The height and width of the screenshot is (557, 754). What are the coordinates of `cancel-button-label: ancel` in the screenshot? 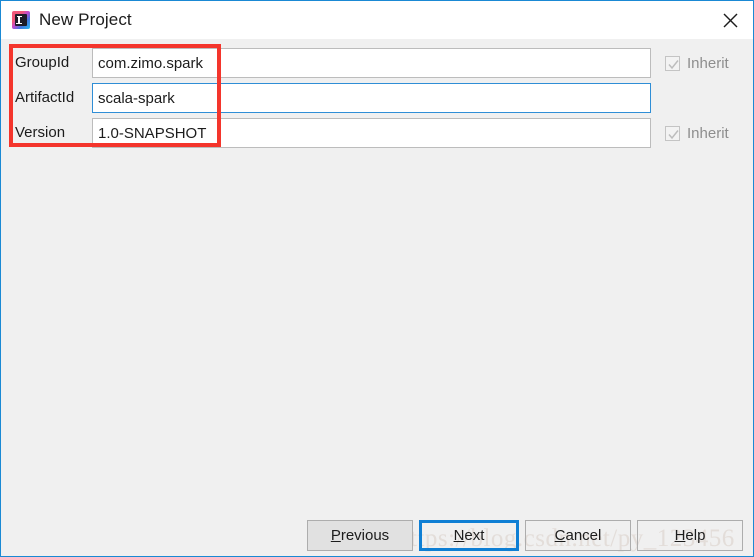 It's located at (583, 535).